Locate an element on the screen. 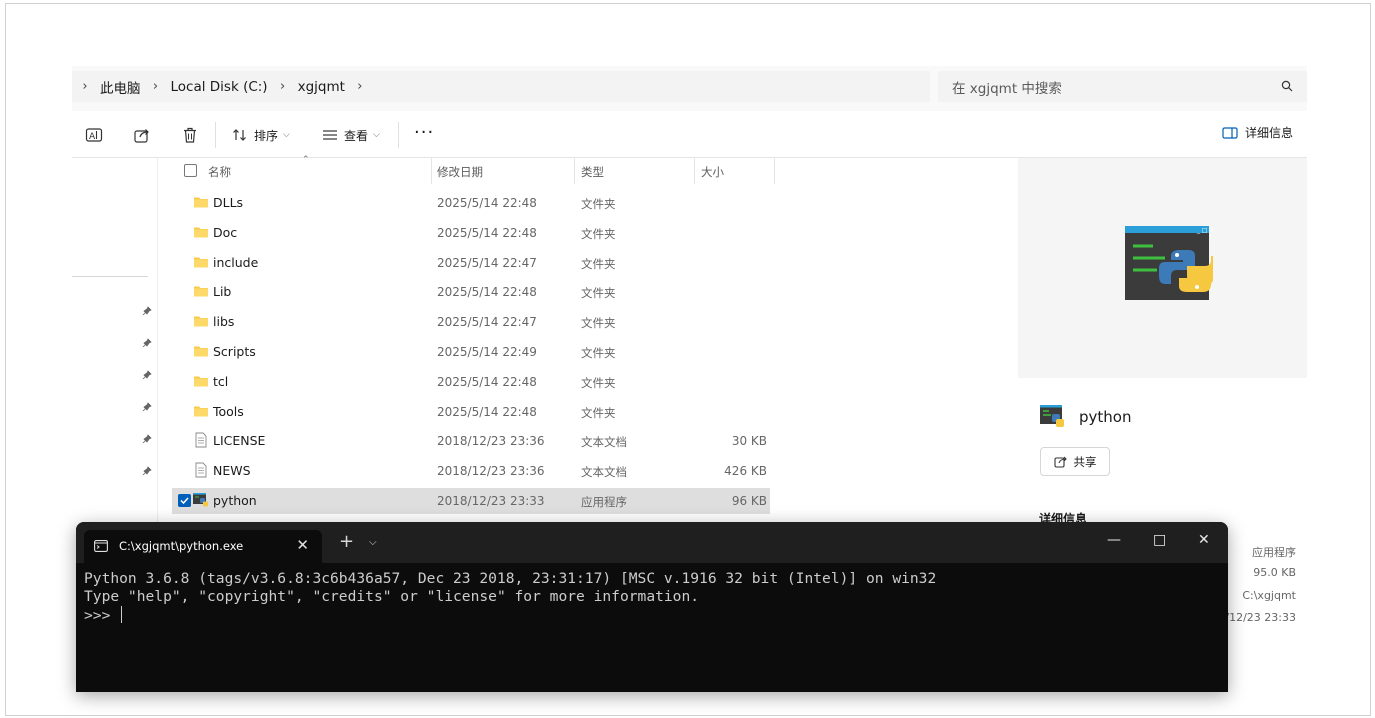 The width and height of the screenshot is (1375, 718). file-row: include 2025/5/14 22:47 文件夹 is located at coordinates (471, 263).